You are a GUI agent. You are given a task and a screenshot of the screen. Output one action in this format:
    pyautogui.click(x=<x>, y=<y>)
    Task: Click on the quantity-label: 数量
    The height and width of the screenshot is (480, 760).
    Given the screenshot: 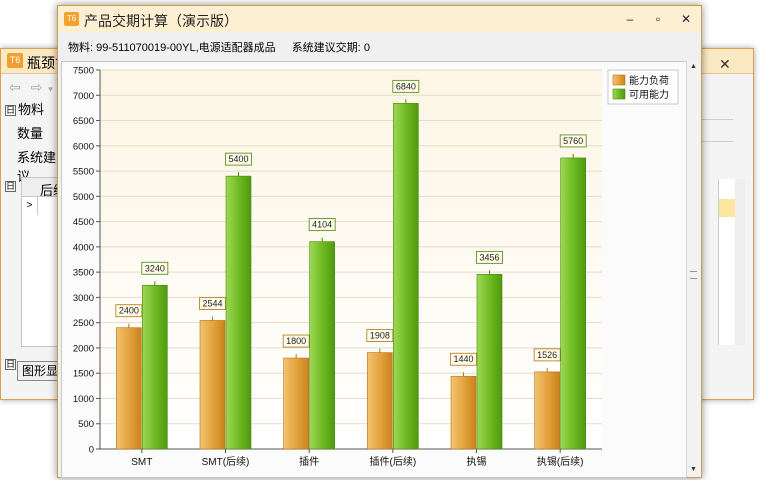 What is the action you would take?
    pyautogui.click(x=30, y=133)
    